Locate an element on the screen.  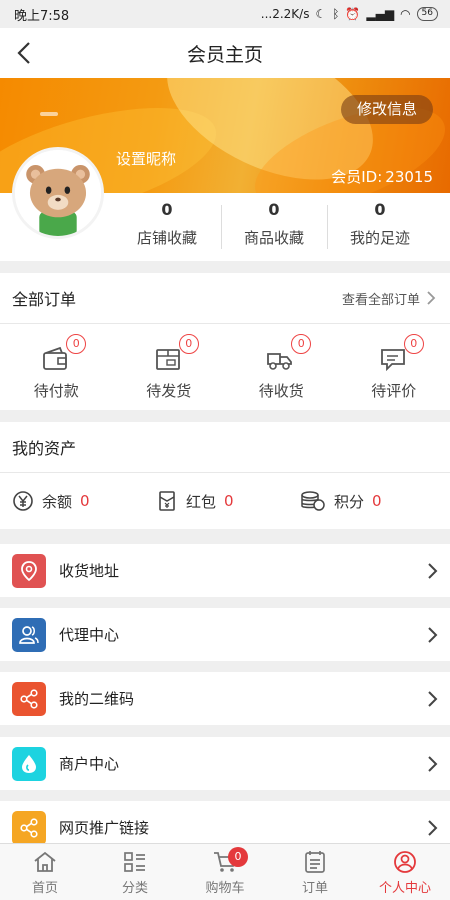
bear-avatar-icon is located at coordinates (58, 193).